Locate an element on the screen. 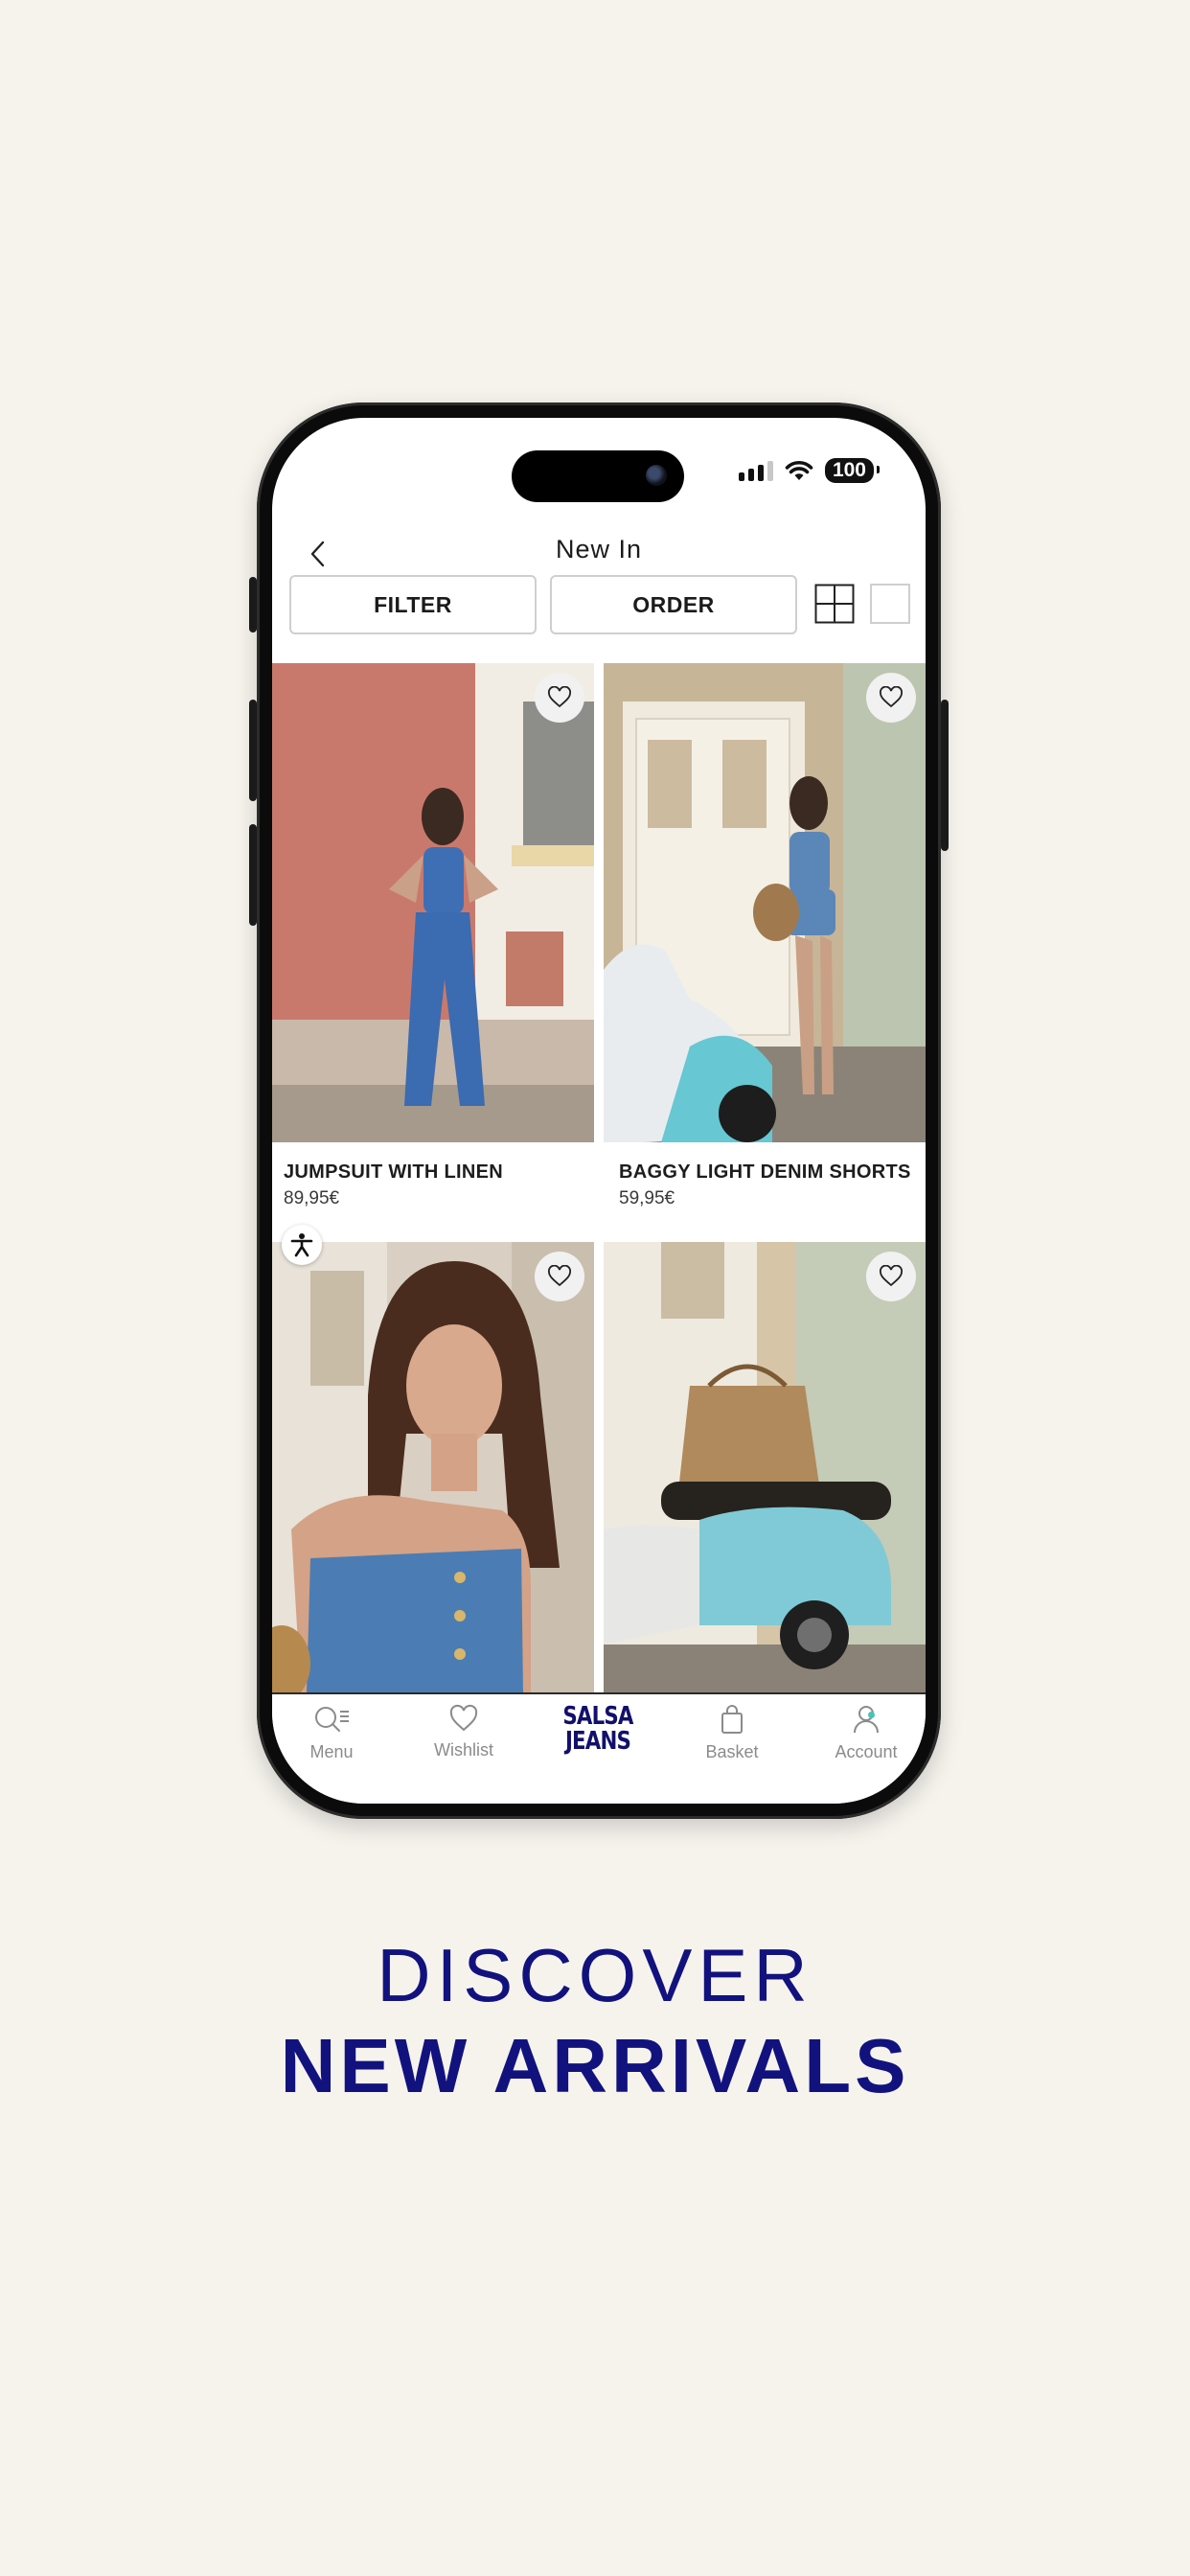 This screenshot has width=1190, height=2576. battery-indicator: 100 is located at coordinates (853, 470).